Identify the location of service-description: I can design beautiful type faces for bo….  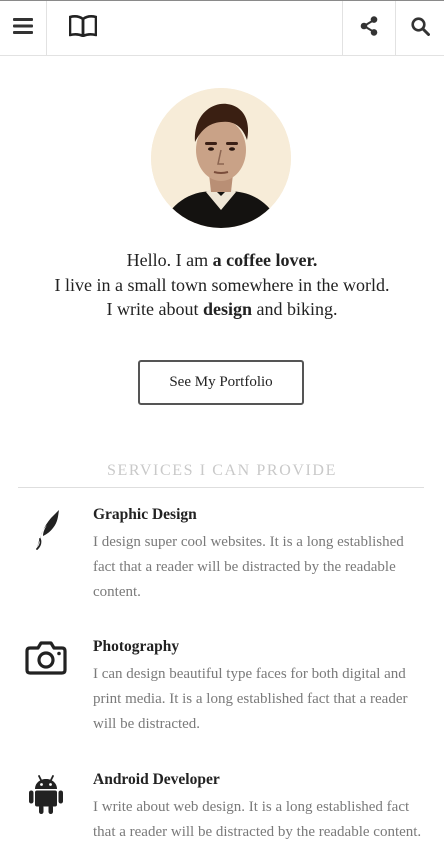
(250, 699).